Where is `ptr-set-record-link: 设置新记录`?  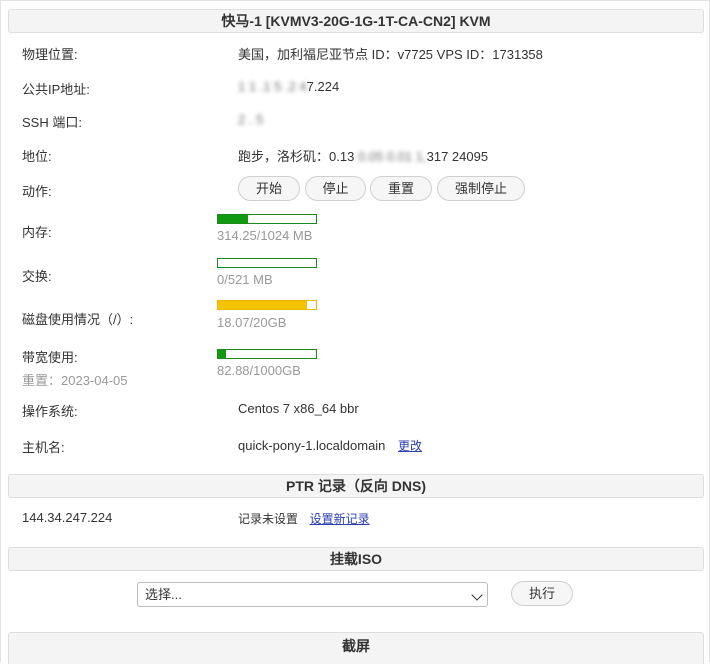
ptr-set-record-link: 设置新记录 is located at coordinates (340, 519).